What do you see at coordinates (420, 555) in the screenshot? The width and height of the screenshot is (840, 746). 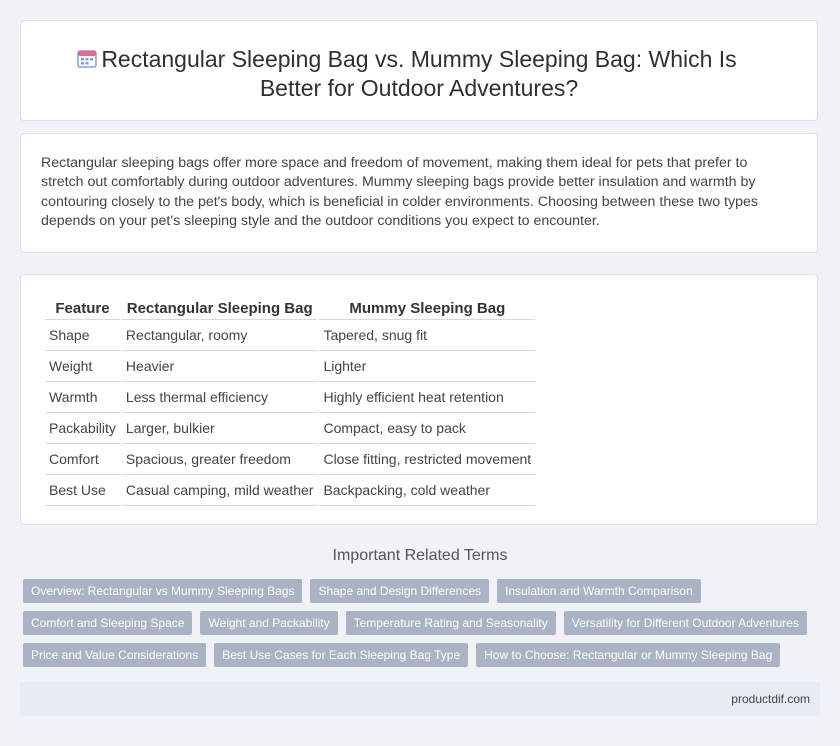 I see `related-terms-heading: Important Related Terms` at bounding box center [420, 555].